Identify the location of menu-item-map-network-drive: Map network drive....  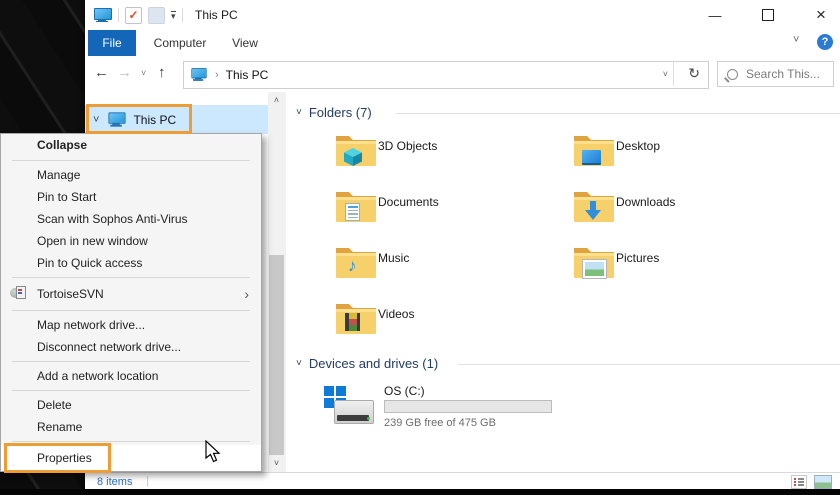
(131, 325).